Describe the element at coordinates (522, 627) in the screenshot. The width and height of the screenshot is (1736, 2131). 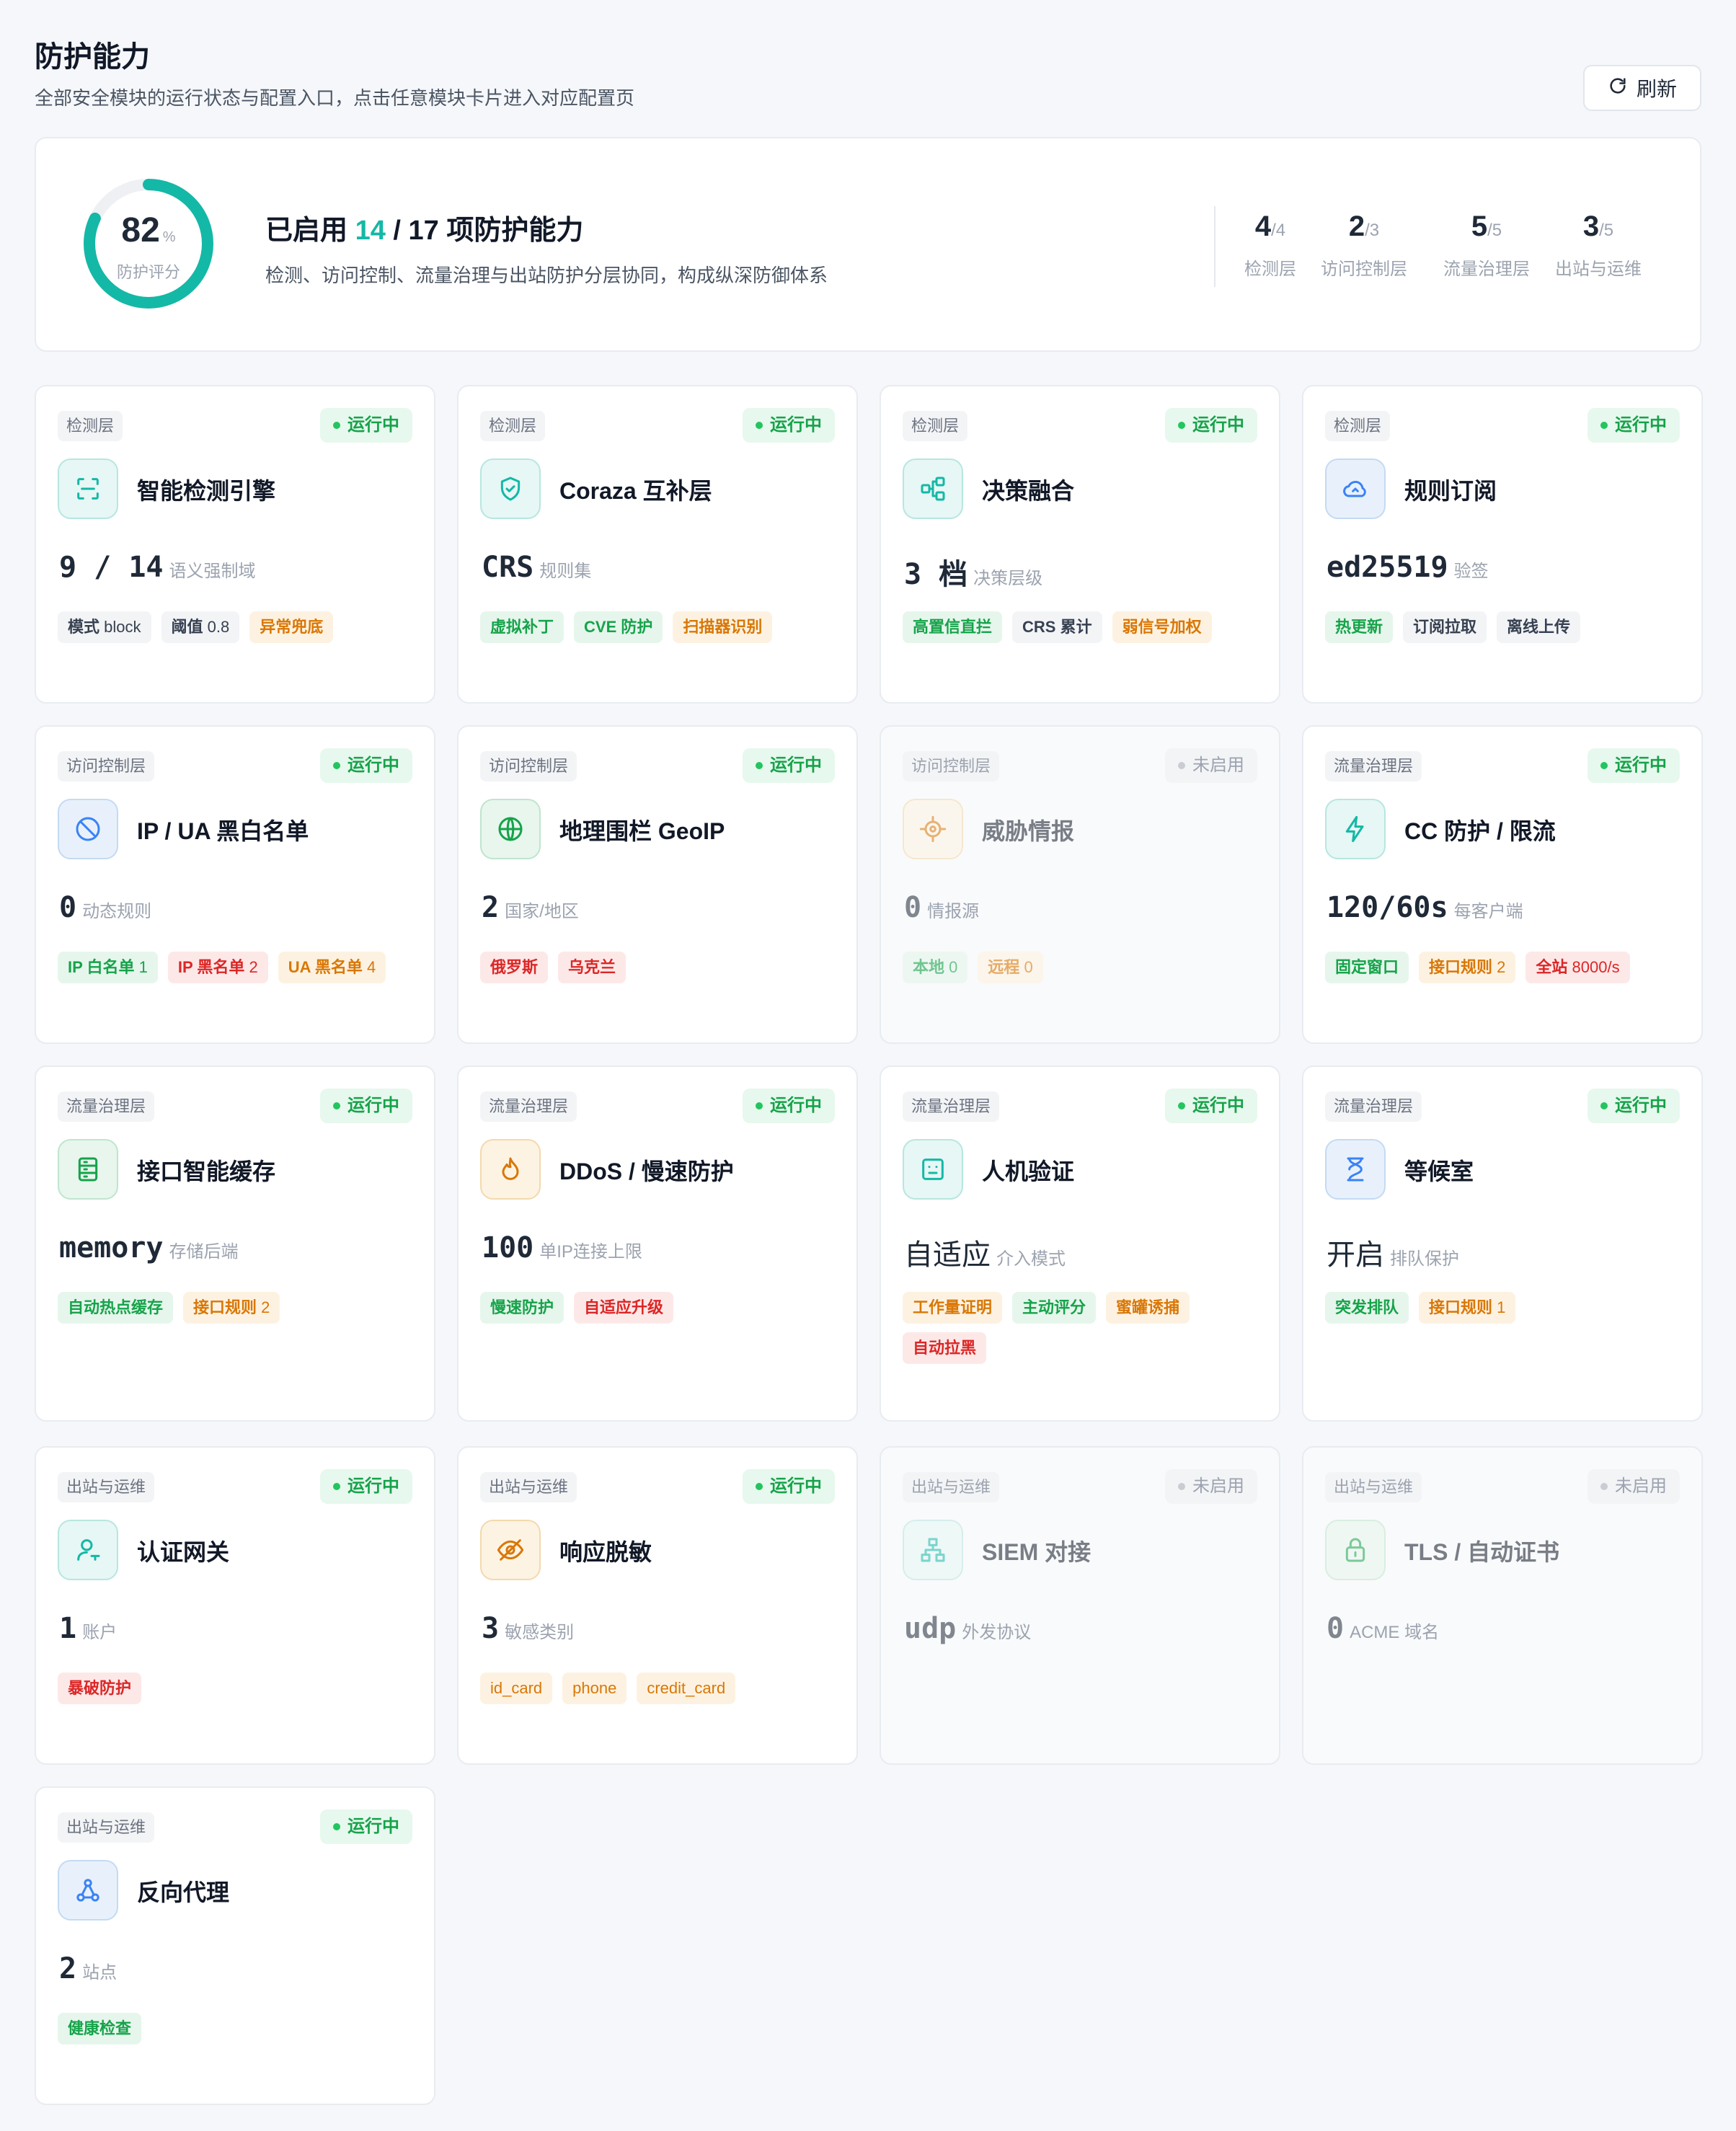
I see `feature-tag: 虚拟补丁` at that location.